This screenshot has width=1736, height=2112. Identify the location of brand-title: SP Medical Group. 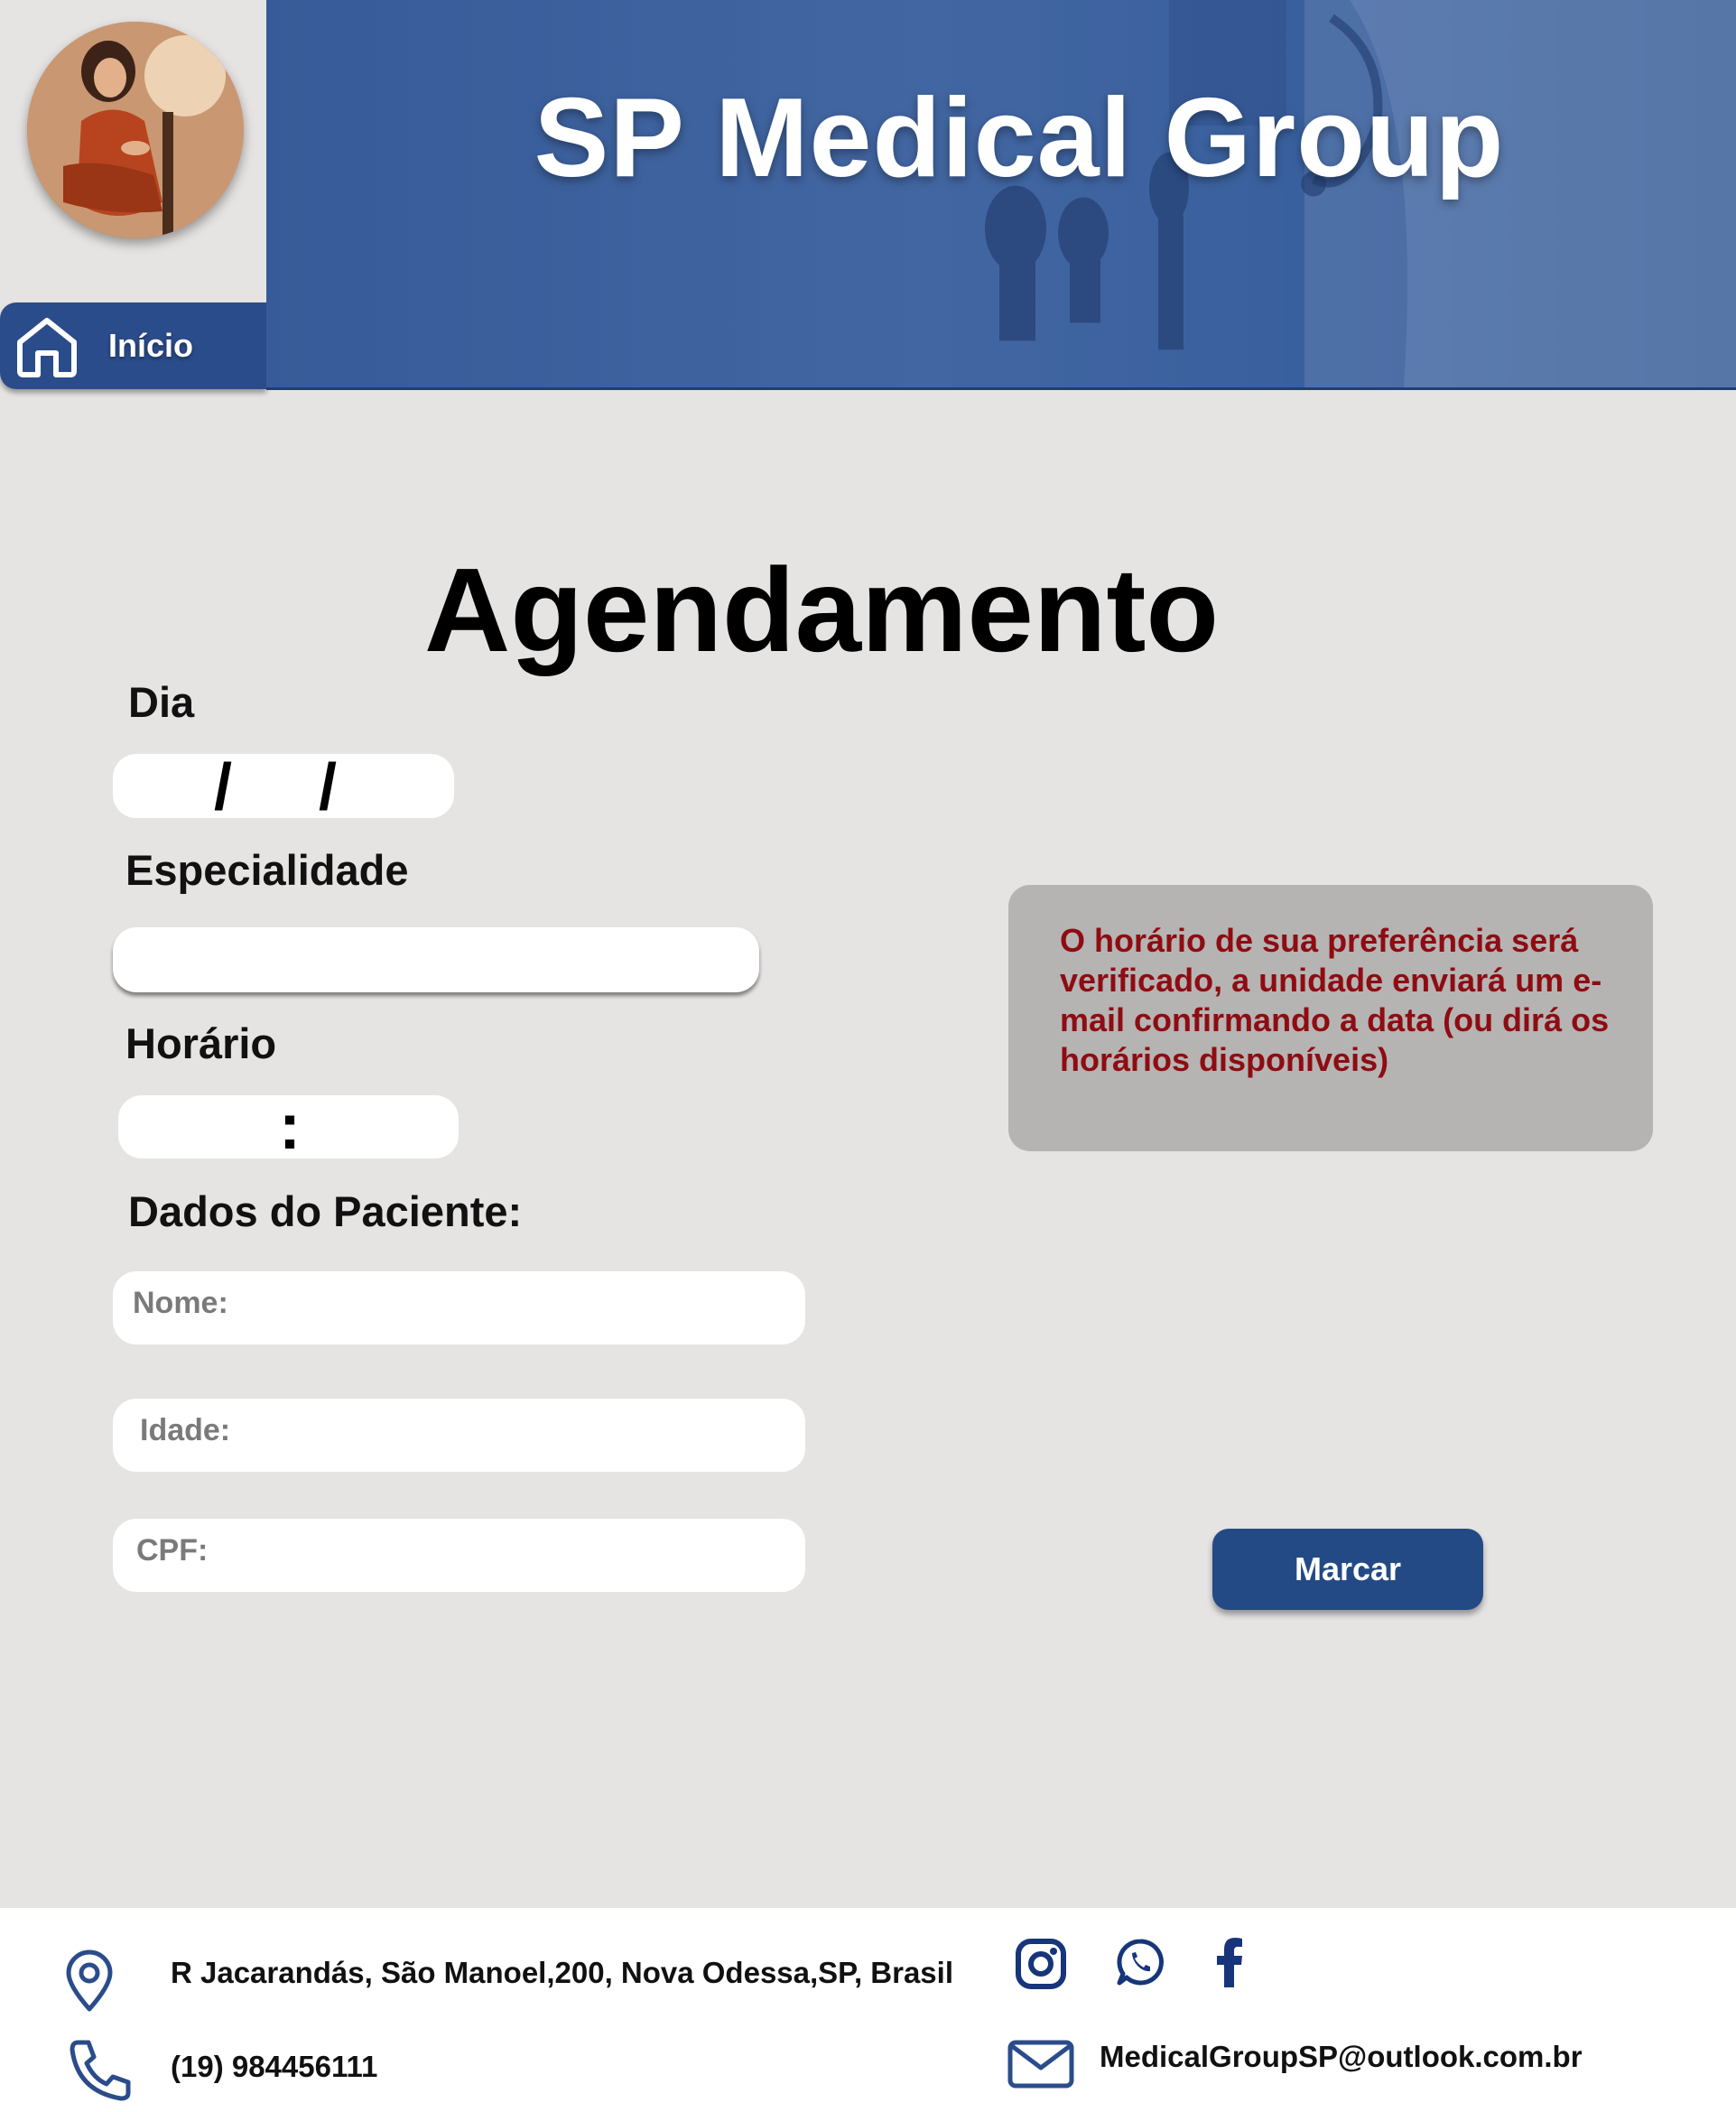
(1020, 138).